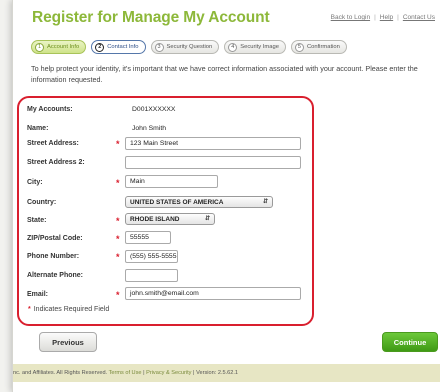  I want to click on country-selected-value: UNITED STATES OF AMERICA, so click(177, 202).